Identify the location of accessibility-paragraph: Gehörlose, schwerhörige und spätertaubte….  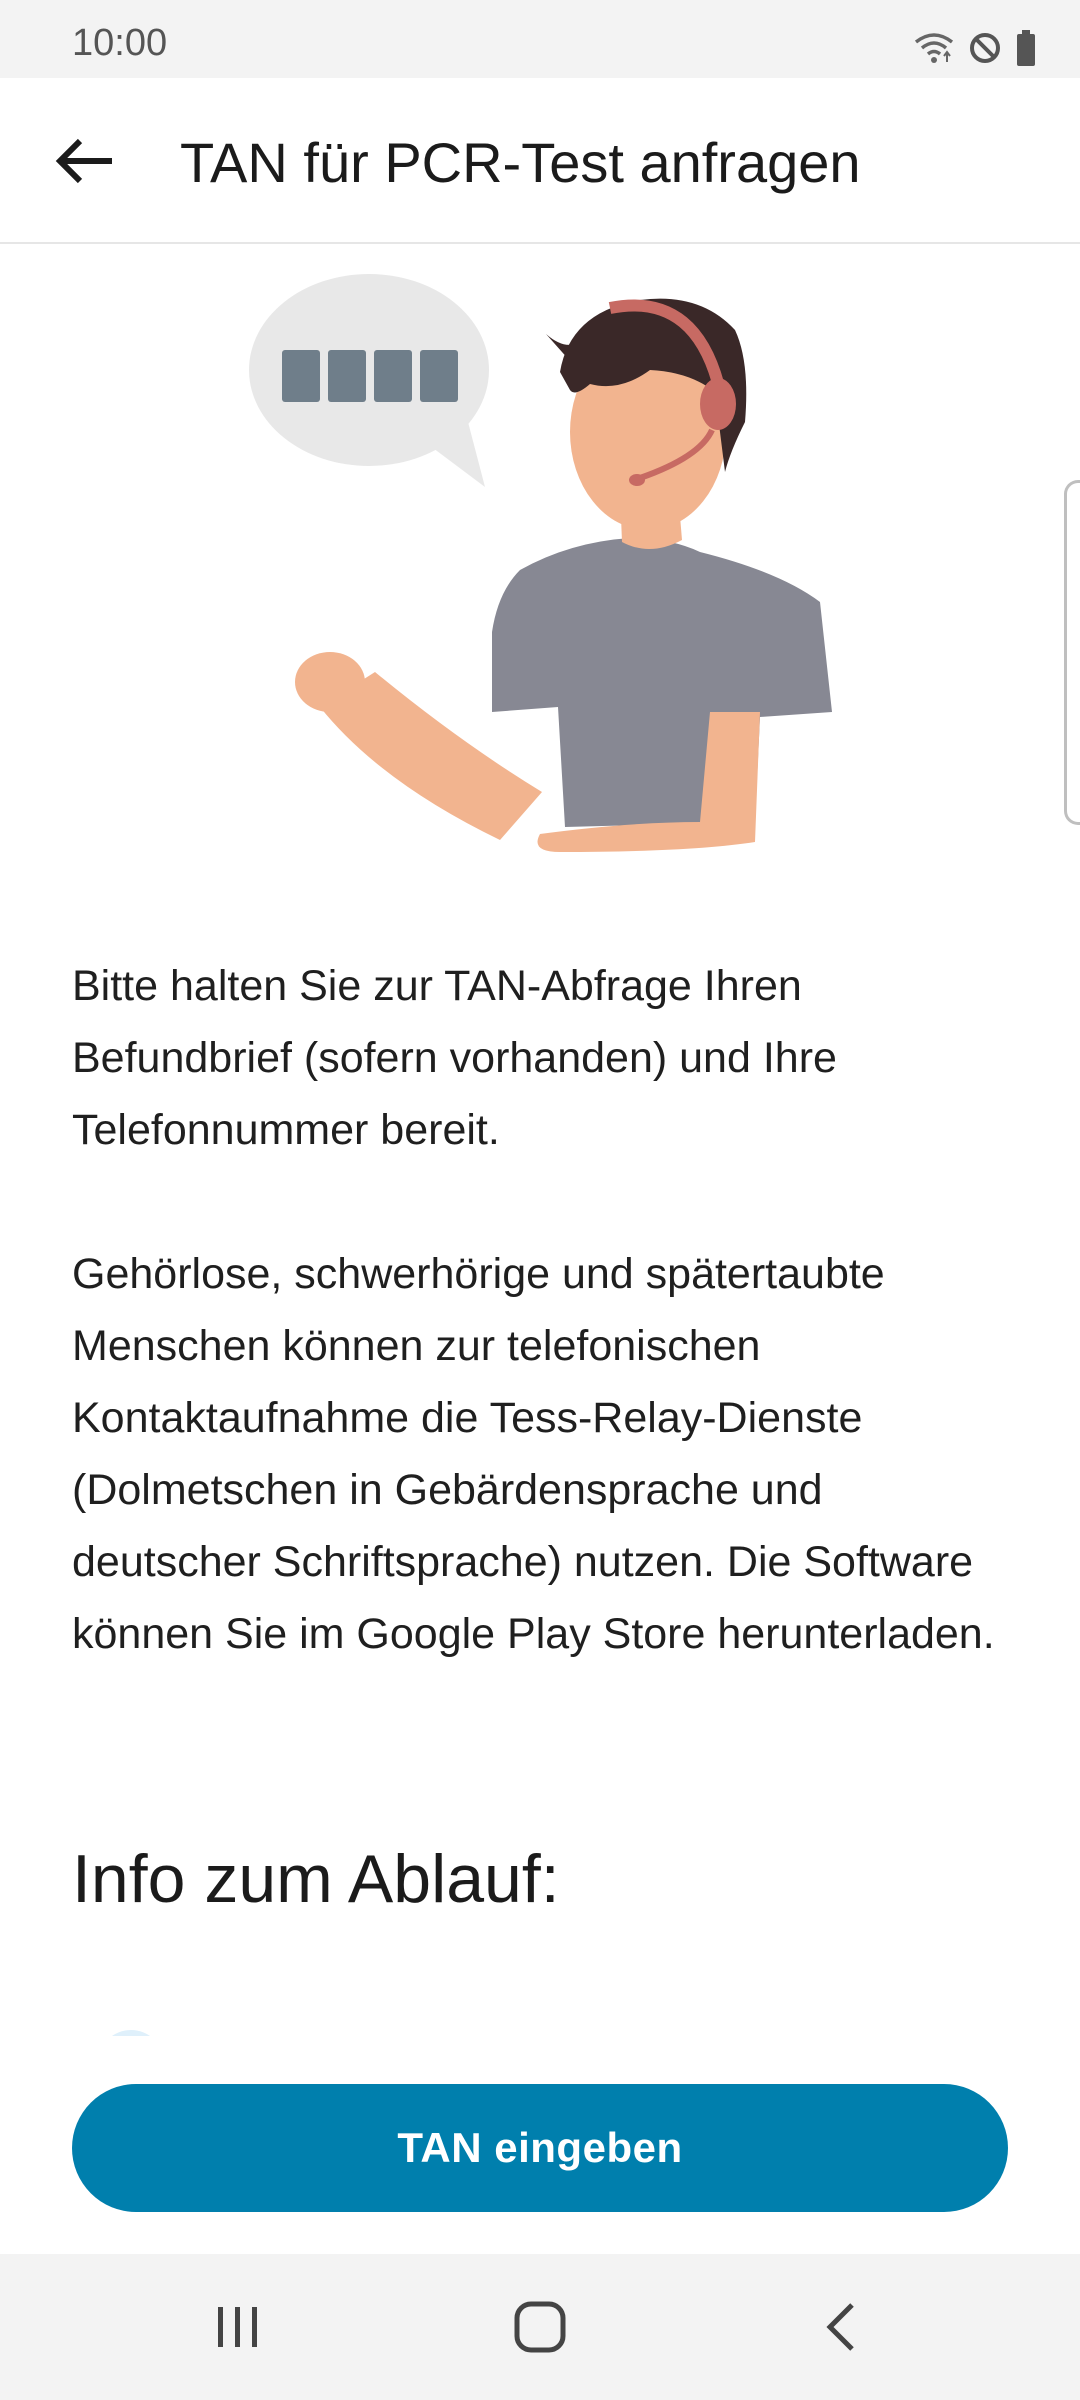
(533, 1454).